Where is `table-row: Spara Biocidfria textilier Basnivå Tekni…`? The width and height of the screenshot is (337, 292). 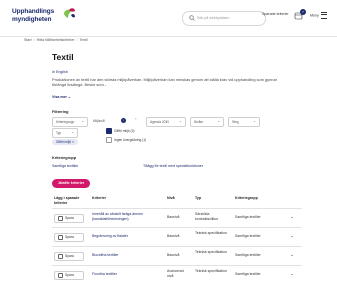 table-row: Spara Biocidfria textilier Basnivå Tekni… is located at coordinates (177, 255).